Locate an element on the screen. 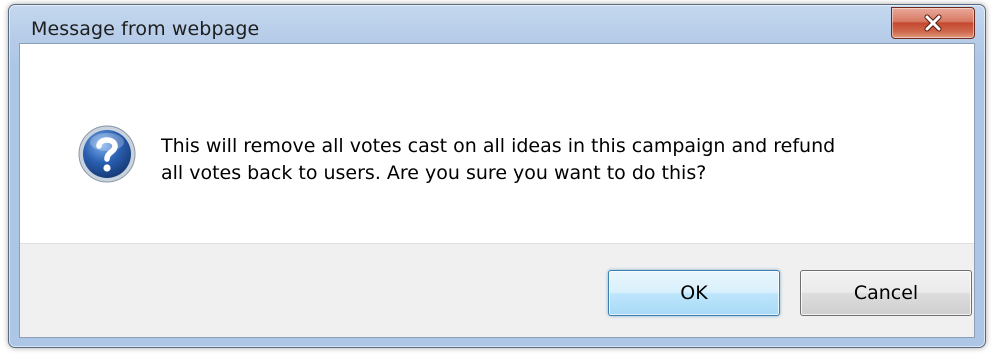  close-button is located at coordinates (933, 23).